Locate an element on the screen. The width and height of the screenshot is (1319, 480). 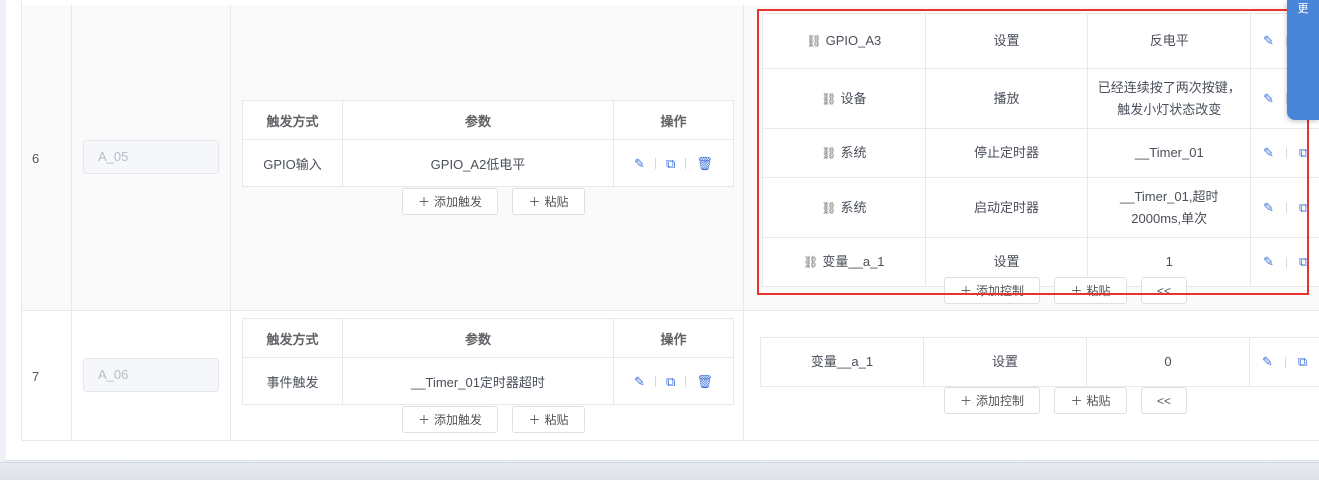
trigger-param: __Timer_01定时器超时 is located at coordinates (478, 381).